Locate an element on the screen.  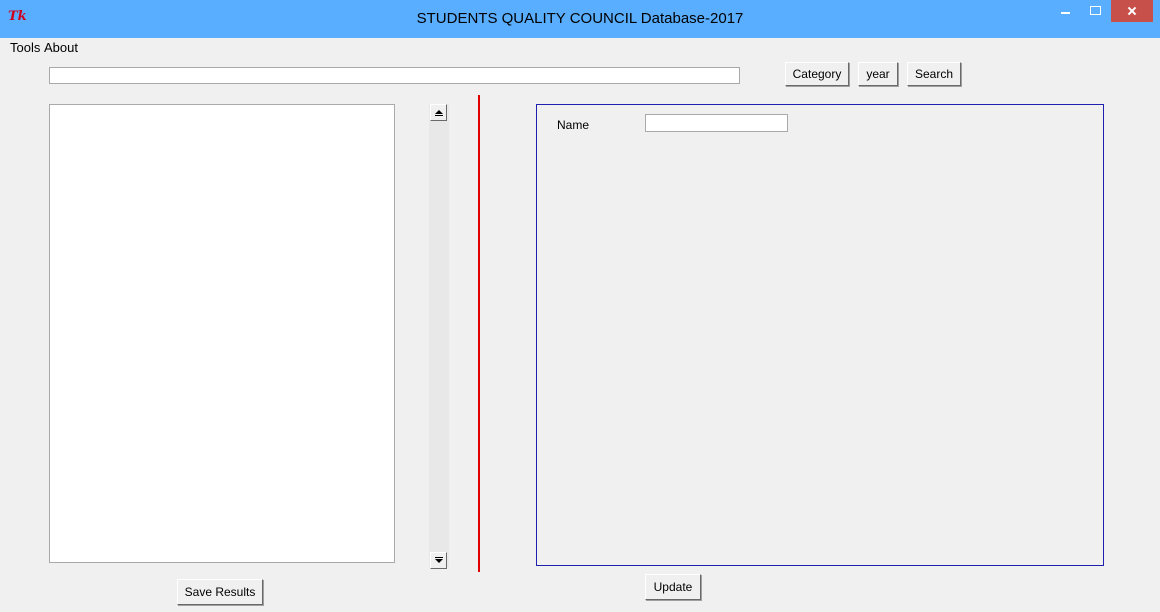
year-button: year is located at coordinates (878, 74).